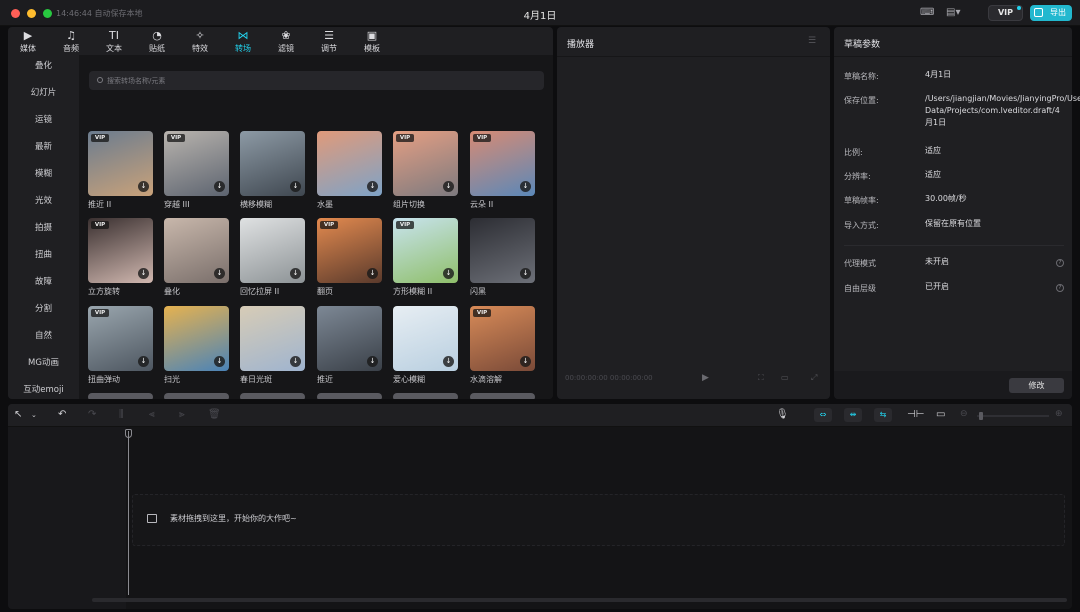 The image size is (1080, 612). What do you see at coordinates (953, 13) in the screenshot?
I see `layout-icon: ▤▾` at bounding box center [953, 13].